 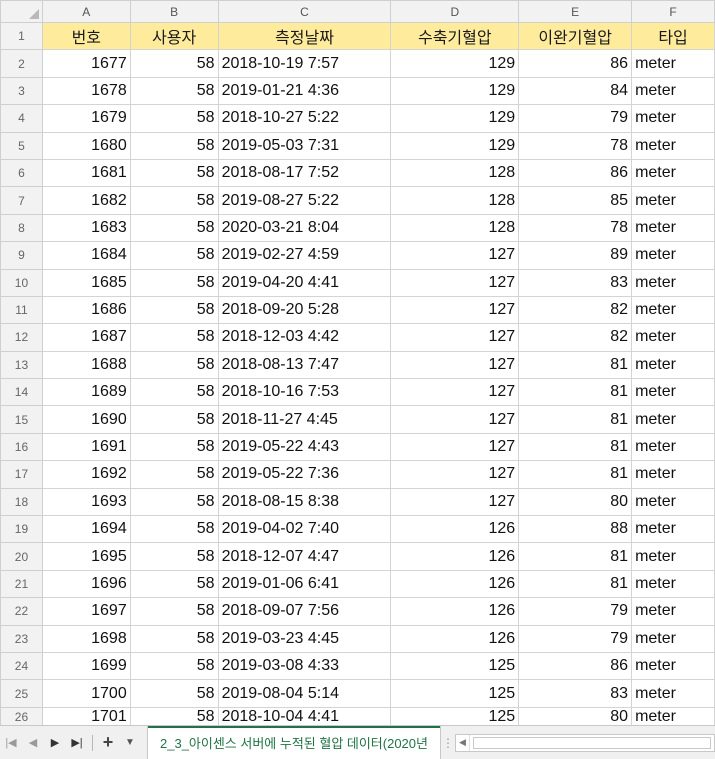 What do you see at coordinates (575, 63) in the screenshot?
I see `cell-diastolic: 86` at bounding box center [575, 63].